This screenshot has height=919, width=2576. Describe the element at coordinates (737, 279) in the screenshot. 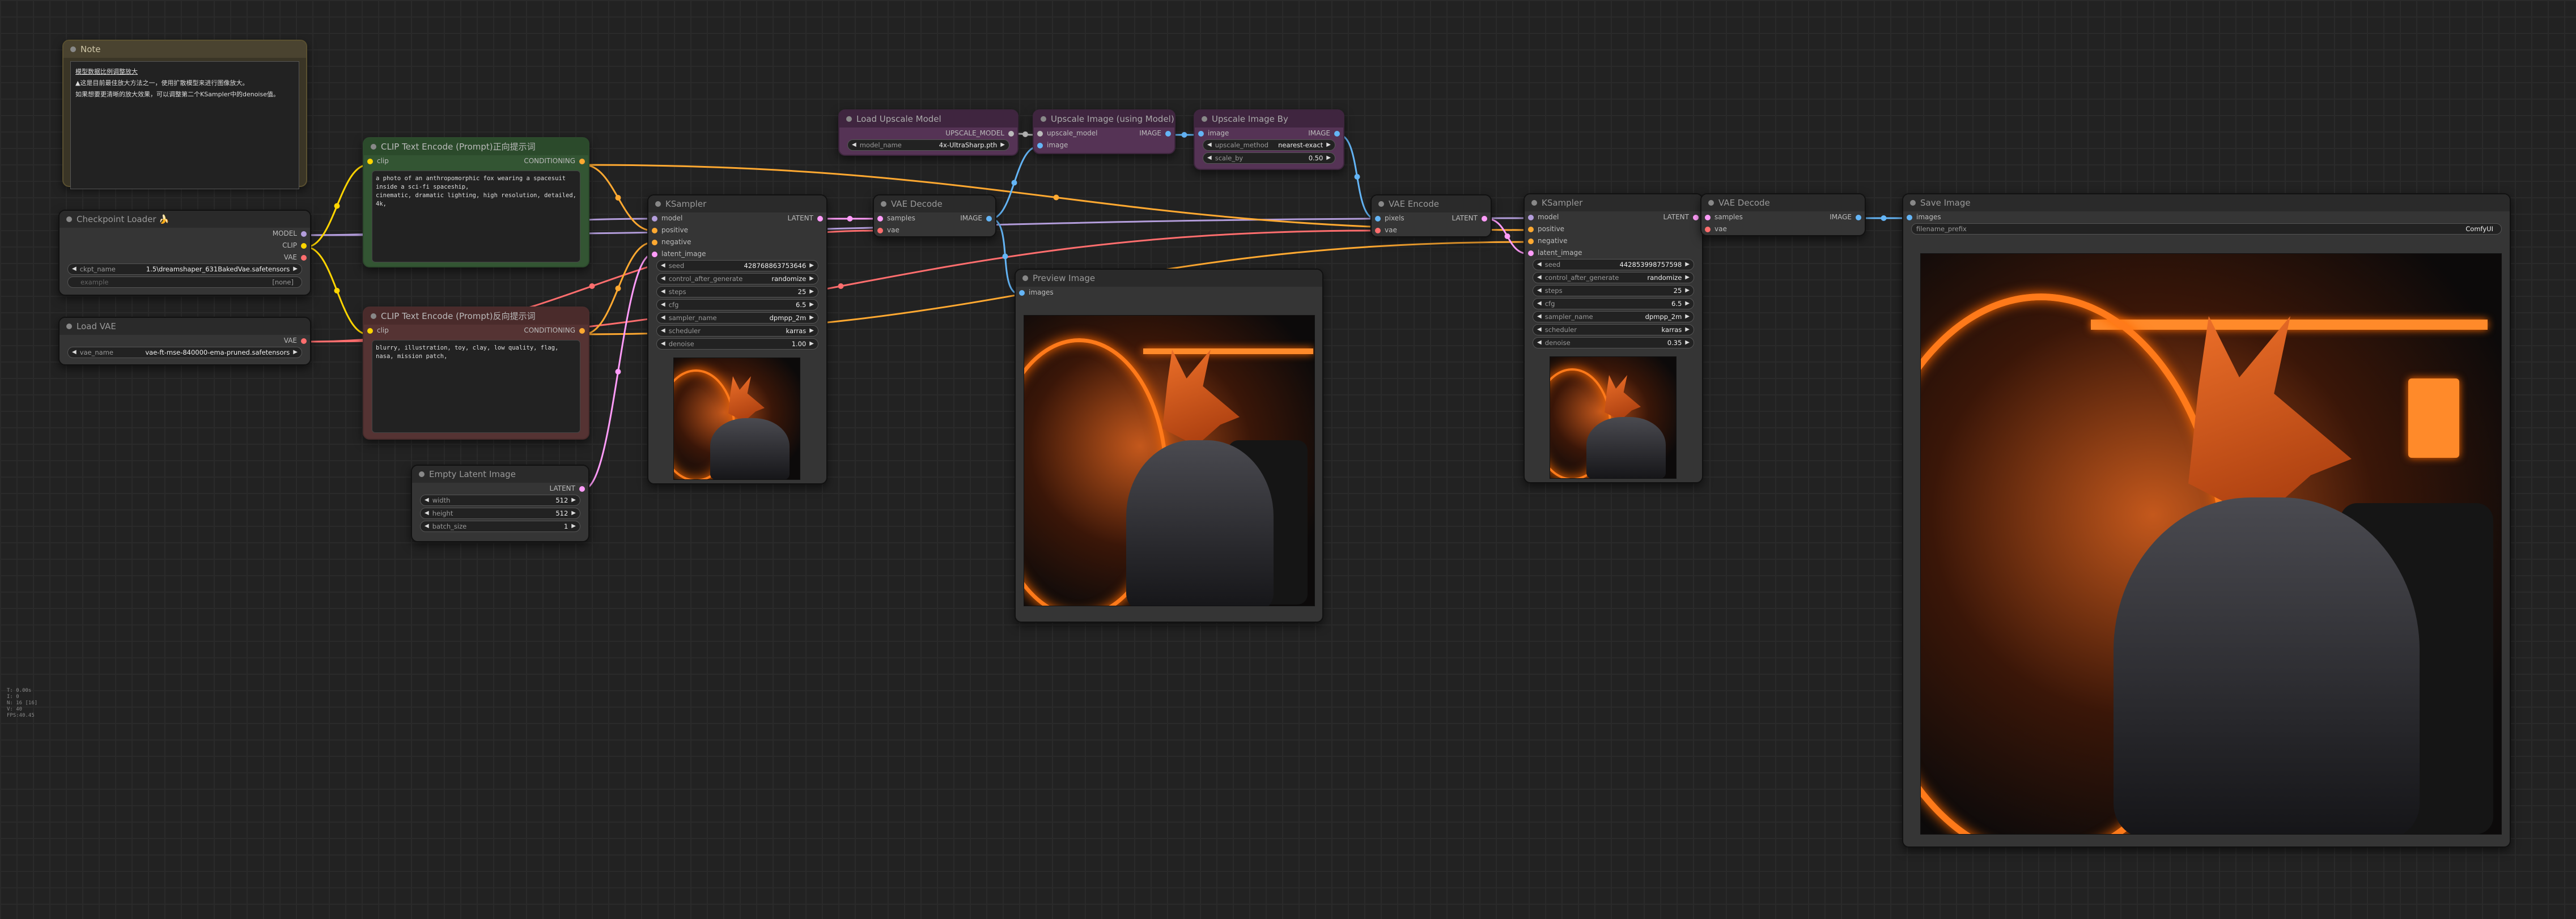

I see `control-after-generate-combo: ◀ control_after_generate randomize ▶` at that location.